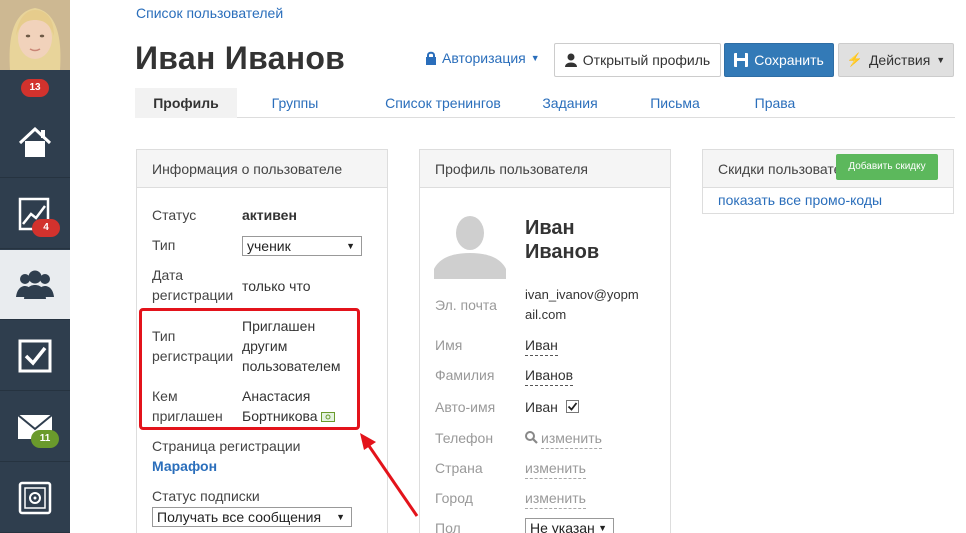 The image size is (966, 533). What do you see at coordinates (570, 60) in the screenshot?
I see `user-icon` at bounding box center [570, 60].